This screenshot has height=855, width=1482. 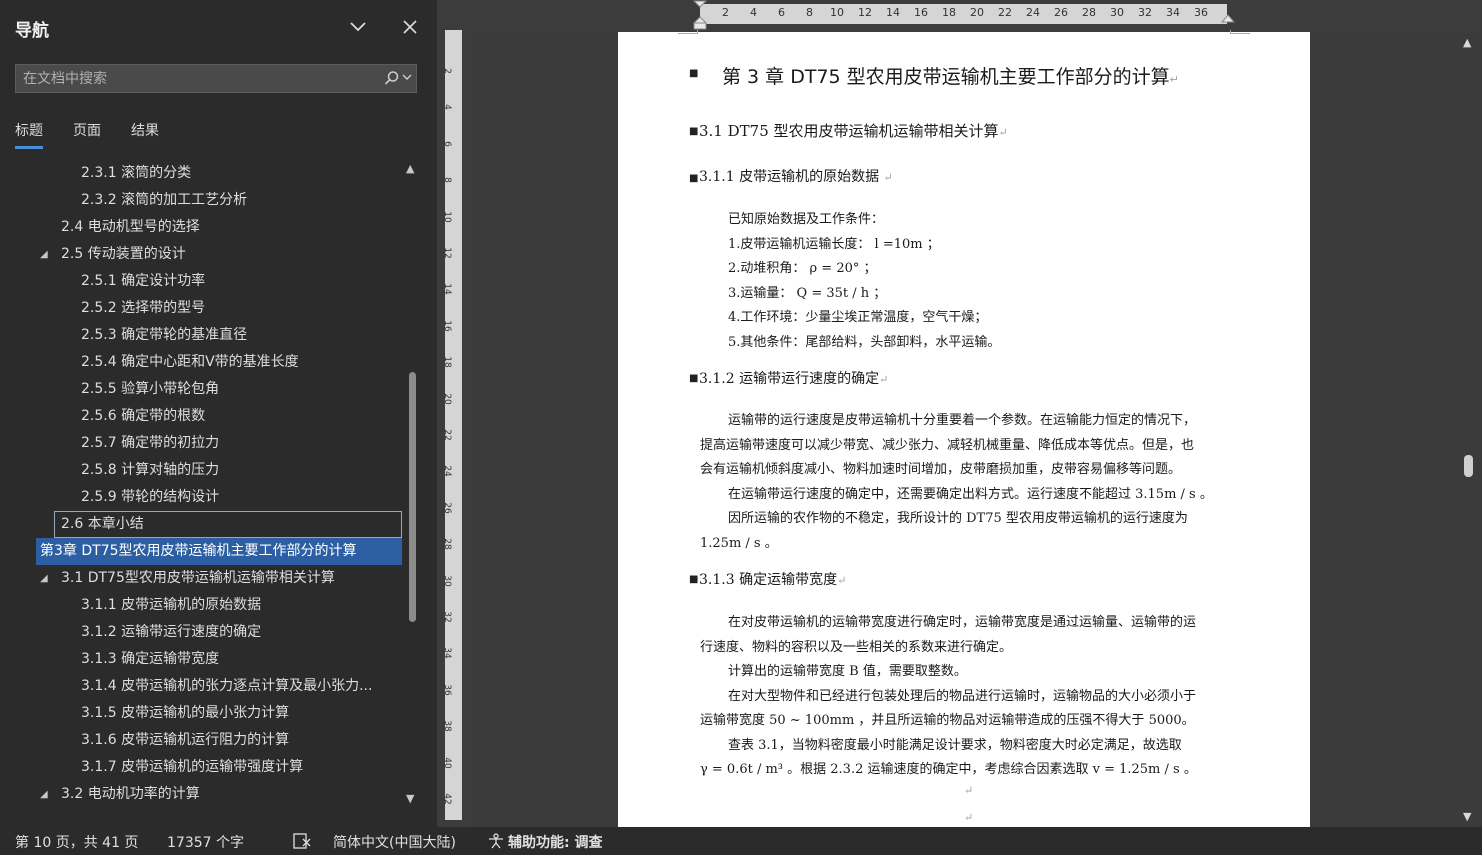 I want to click on nav-heading-item: 2.5.4 确定中心距和V带的基准长度, so click(x=202, y=362).